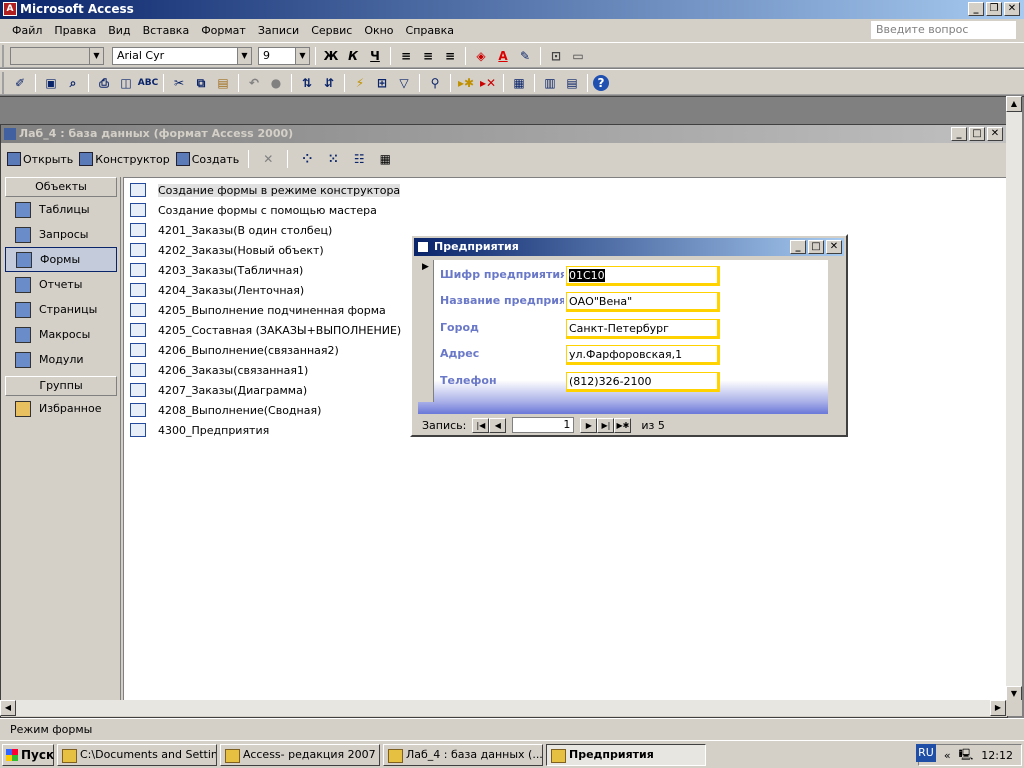  Describe the element at coordinates (589, 425) in the screenshot. I see `next-record-icon: ▶` at that location.